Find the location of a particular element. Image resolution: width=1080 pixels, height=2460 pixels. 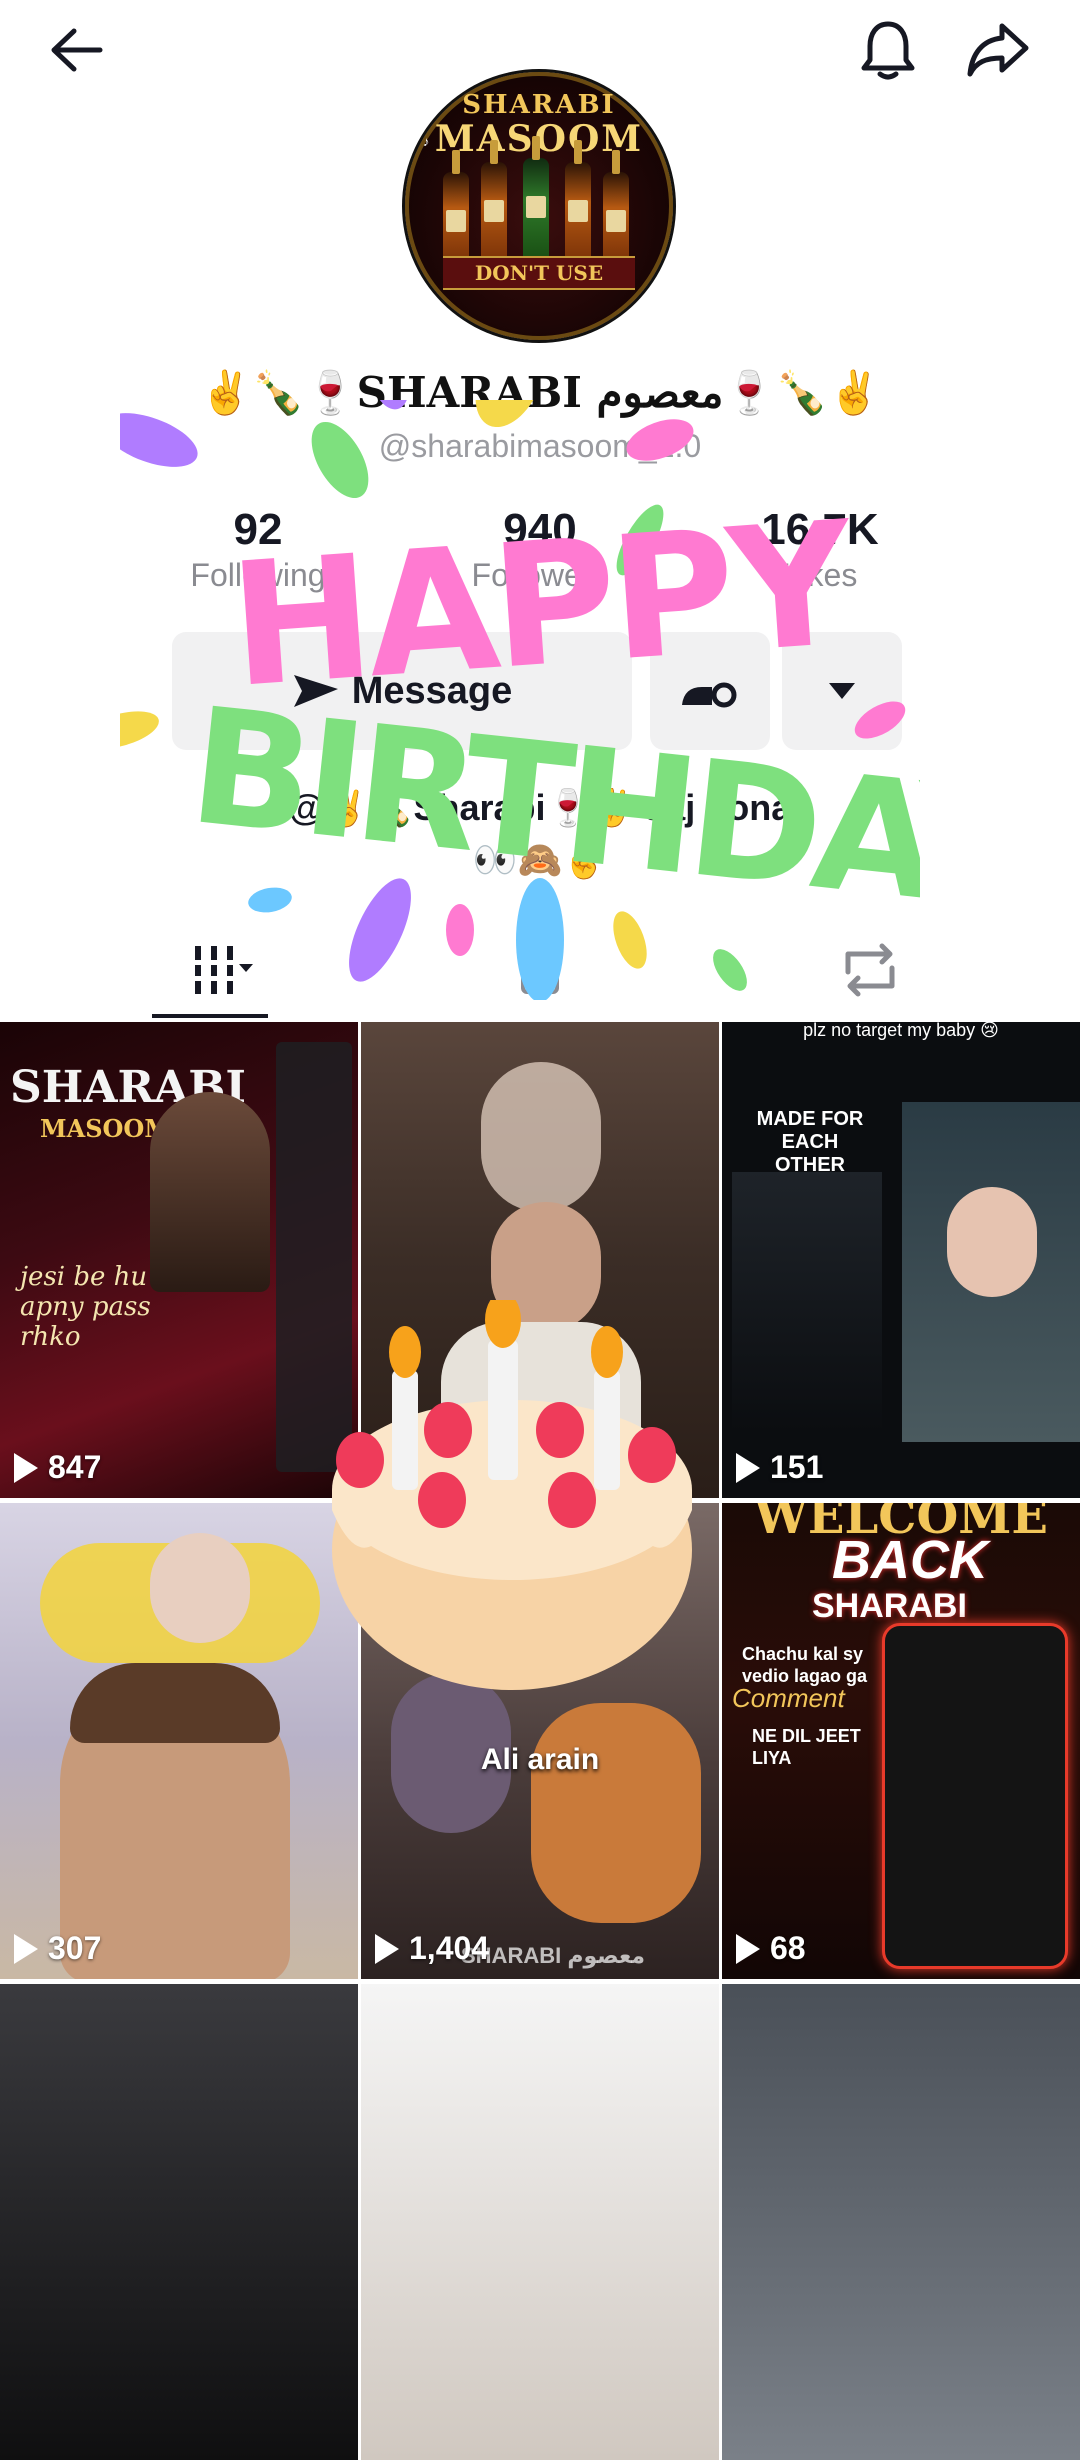

avatar-text-sharabi: SHARABI is located at coordinates (539, 105).